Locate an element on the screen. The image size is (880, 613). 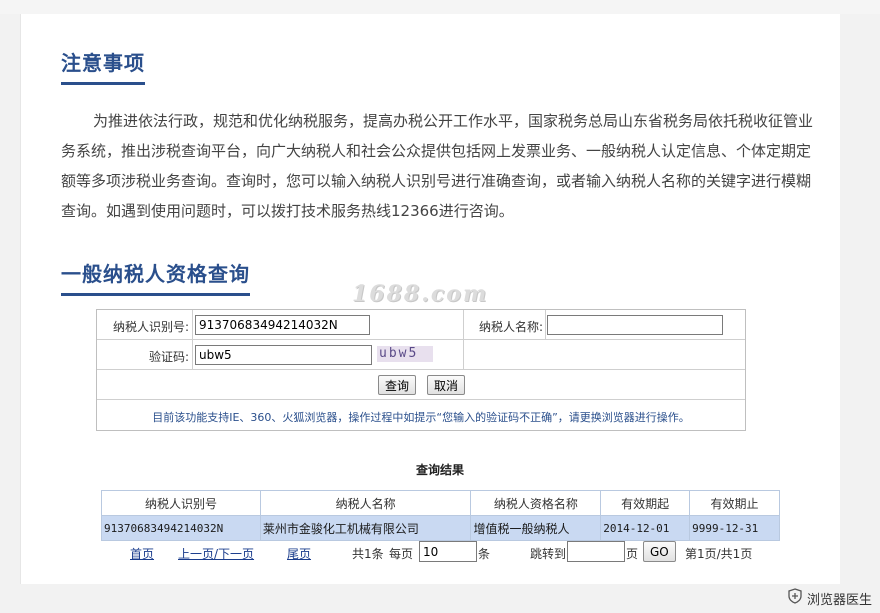
column-header: 纳税人资格名称 is located at coordinates (536, 503).